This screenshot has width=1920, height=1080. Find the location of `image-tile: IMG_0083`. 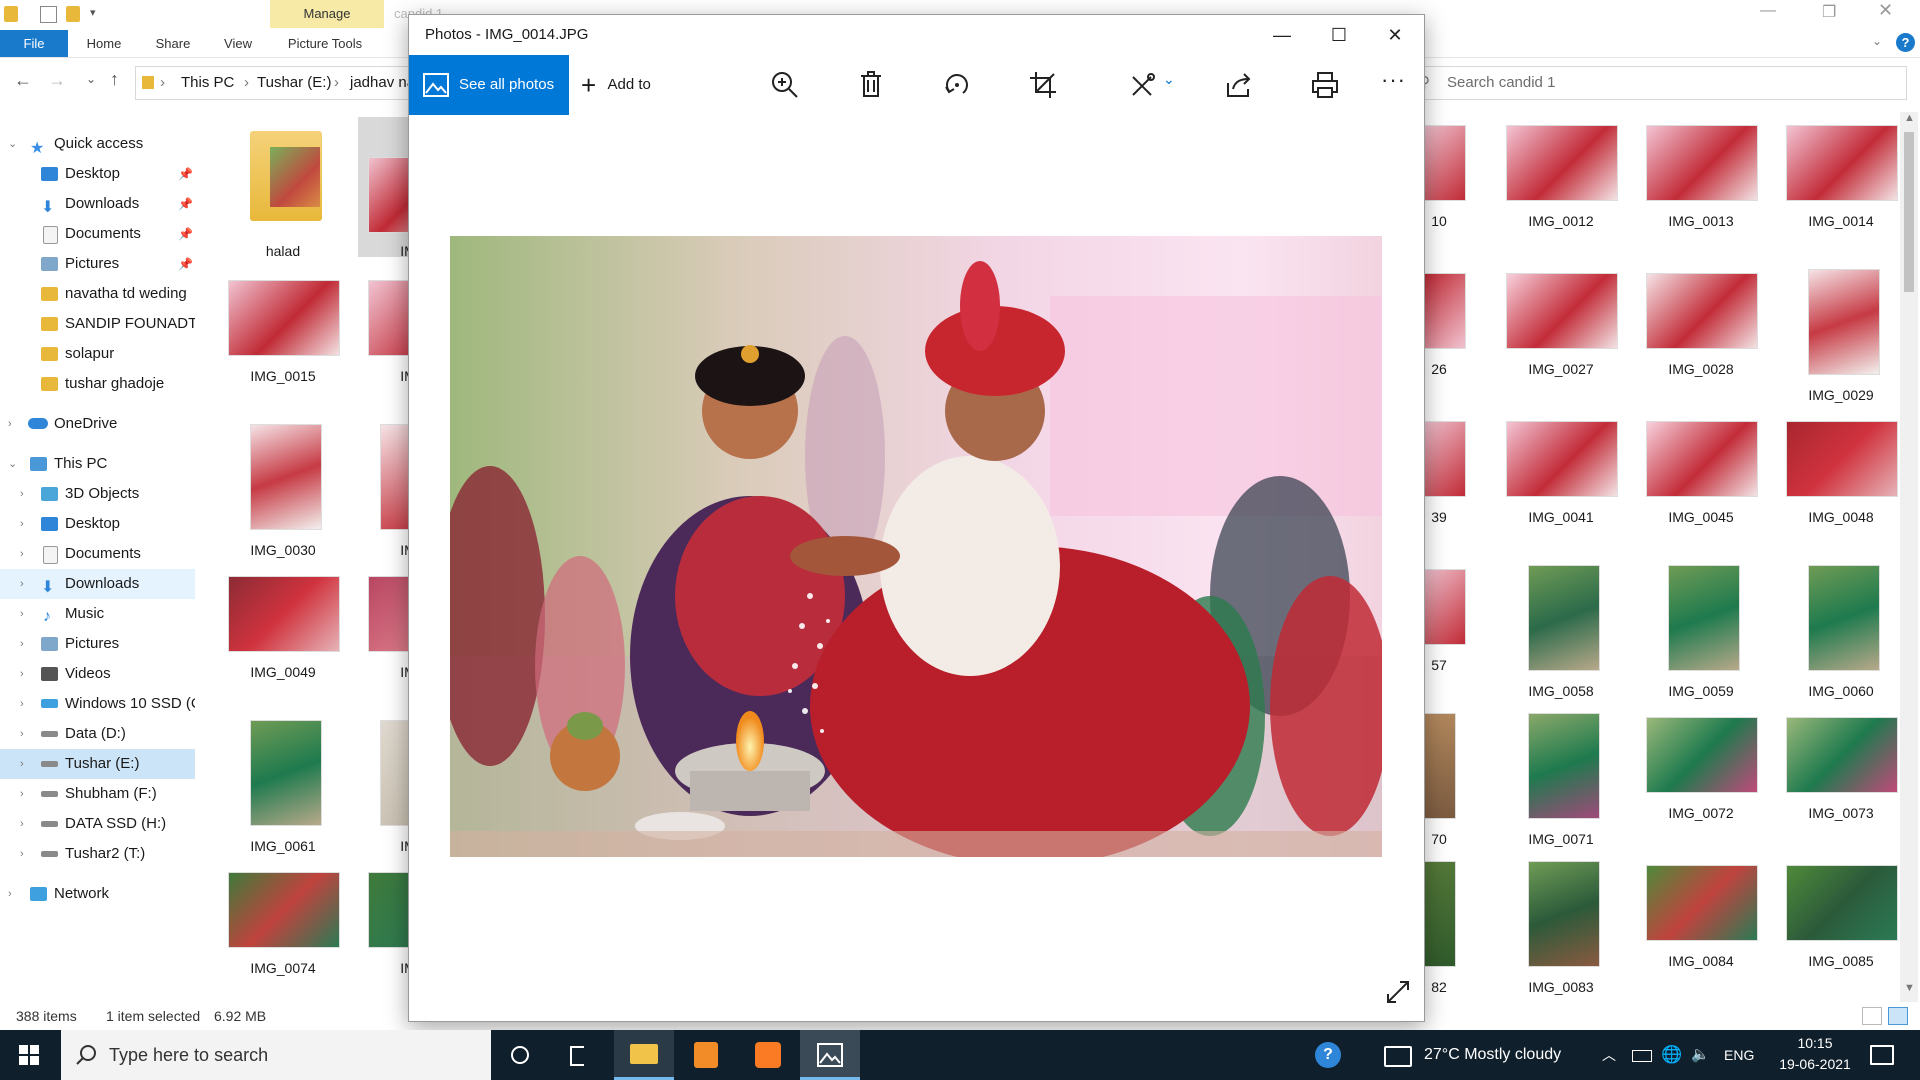

image-tile: IMG_0083 is located at coordinates (1561, 927).